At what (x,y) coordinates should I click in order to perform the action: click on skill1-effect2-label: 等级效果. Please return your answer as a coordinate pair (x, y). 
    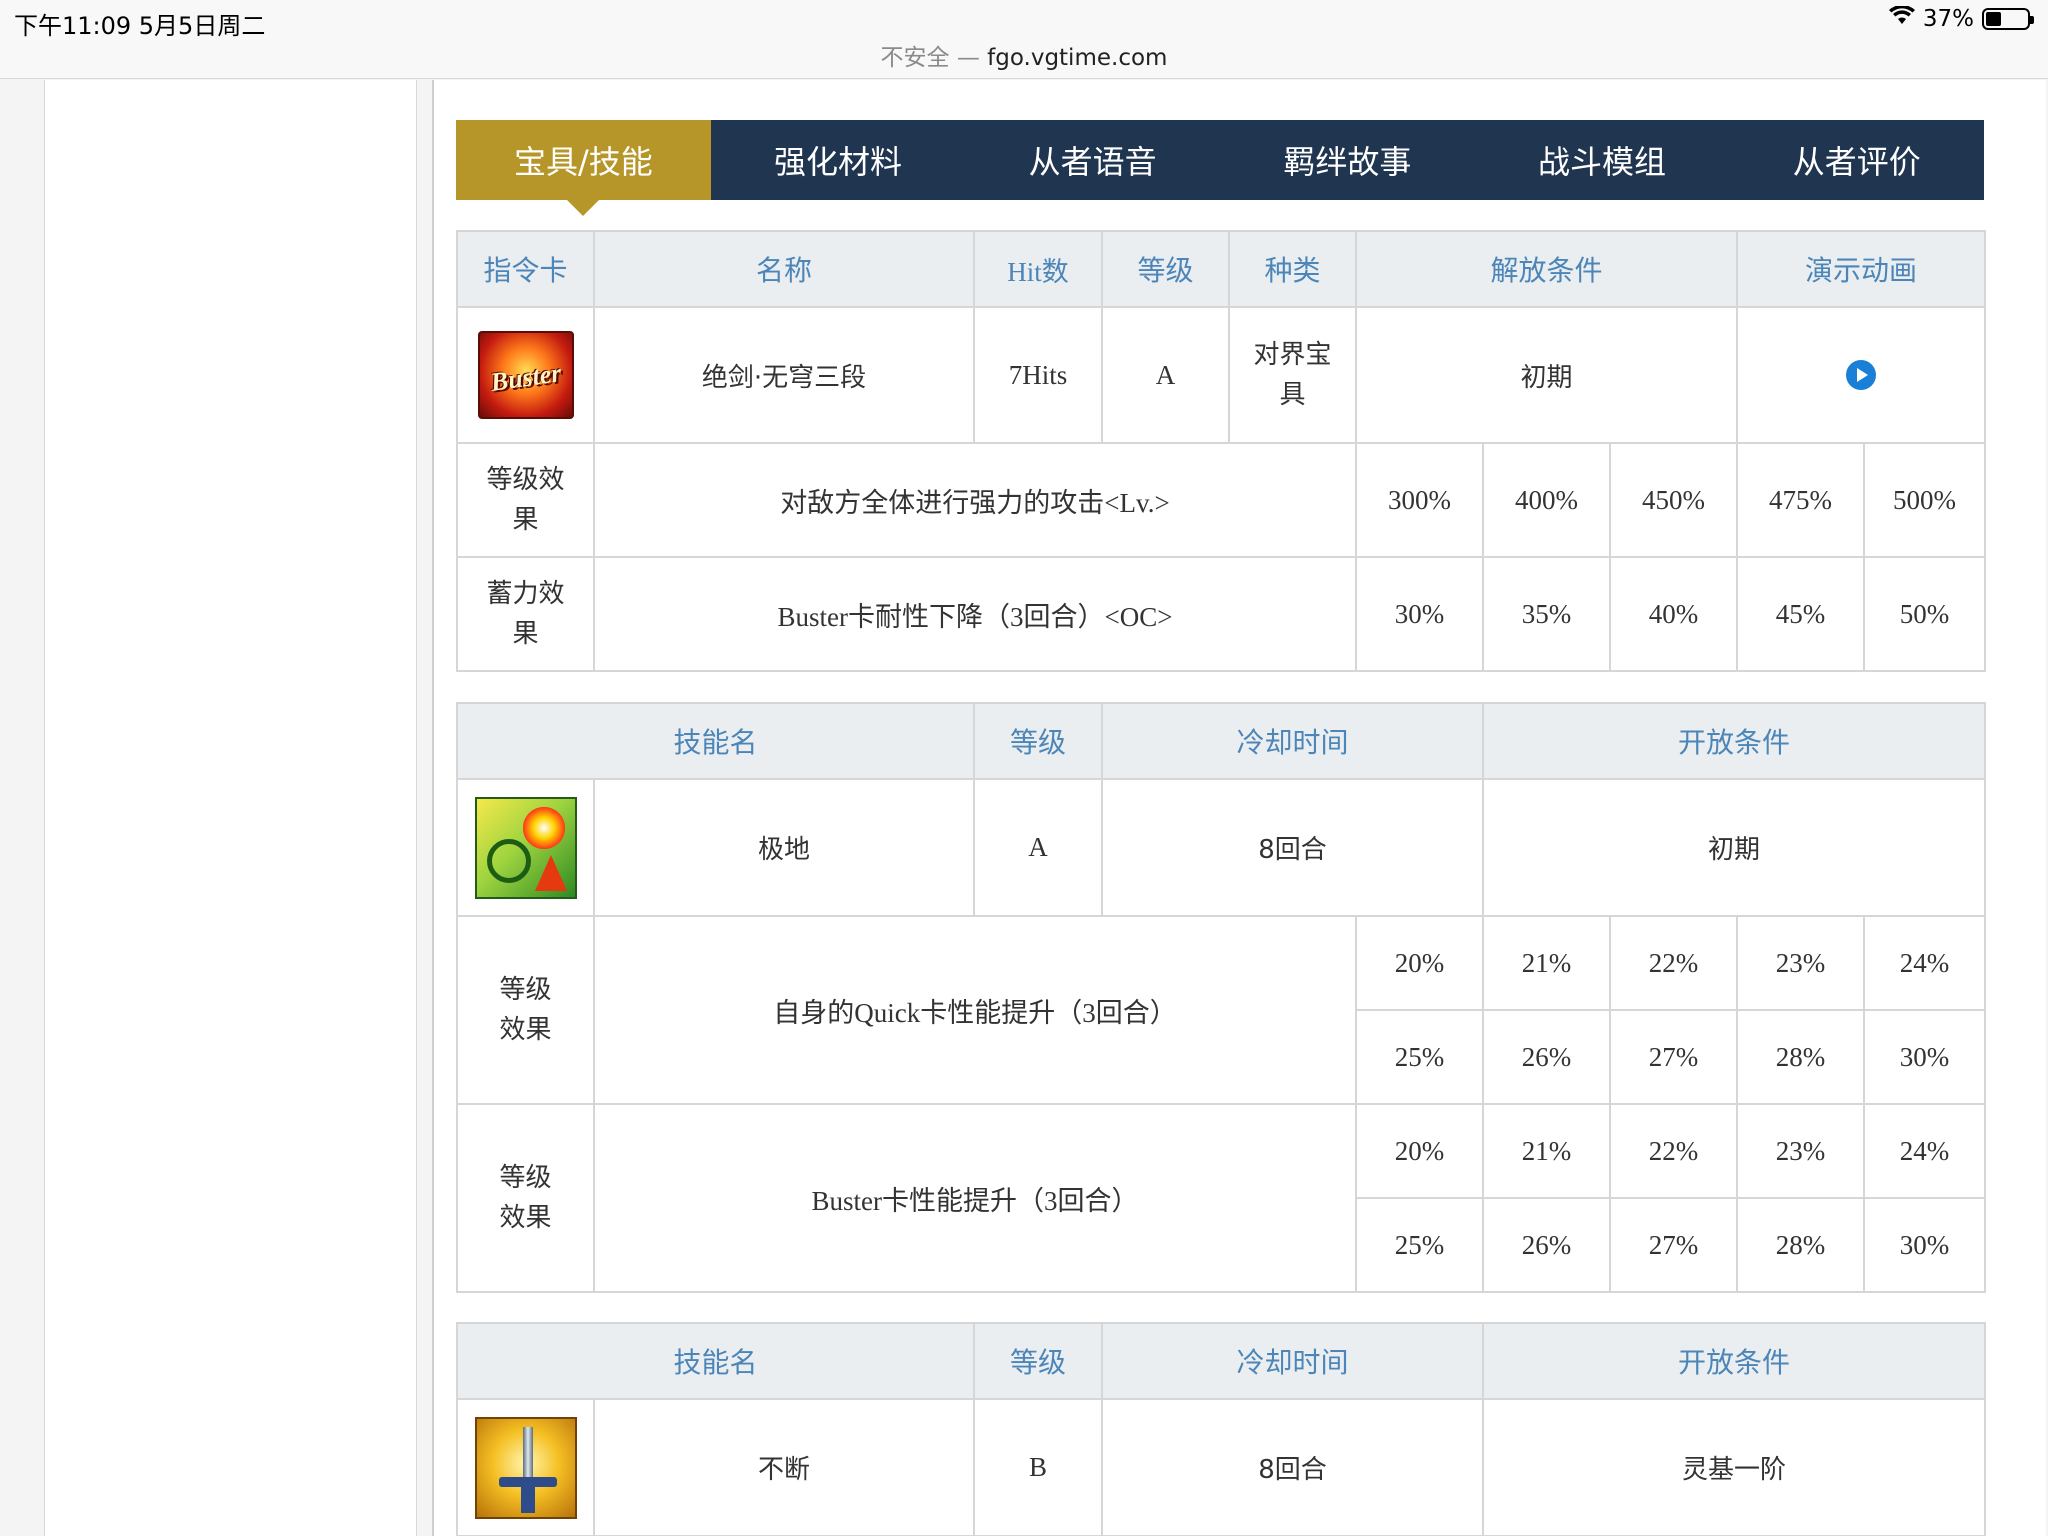
    Looking at the image, I should click on (525, 1198).